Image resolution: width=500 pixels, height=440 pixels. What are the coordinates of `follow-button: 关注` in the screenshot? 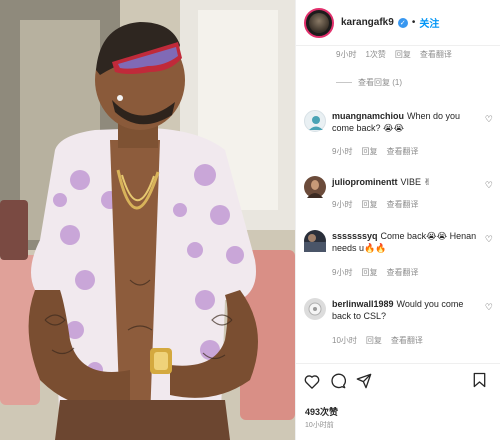 It's located at (429, 22).